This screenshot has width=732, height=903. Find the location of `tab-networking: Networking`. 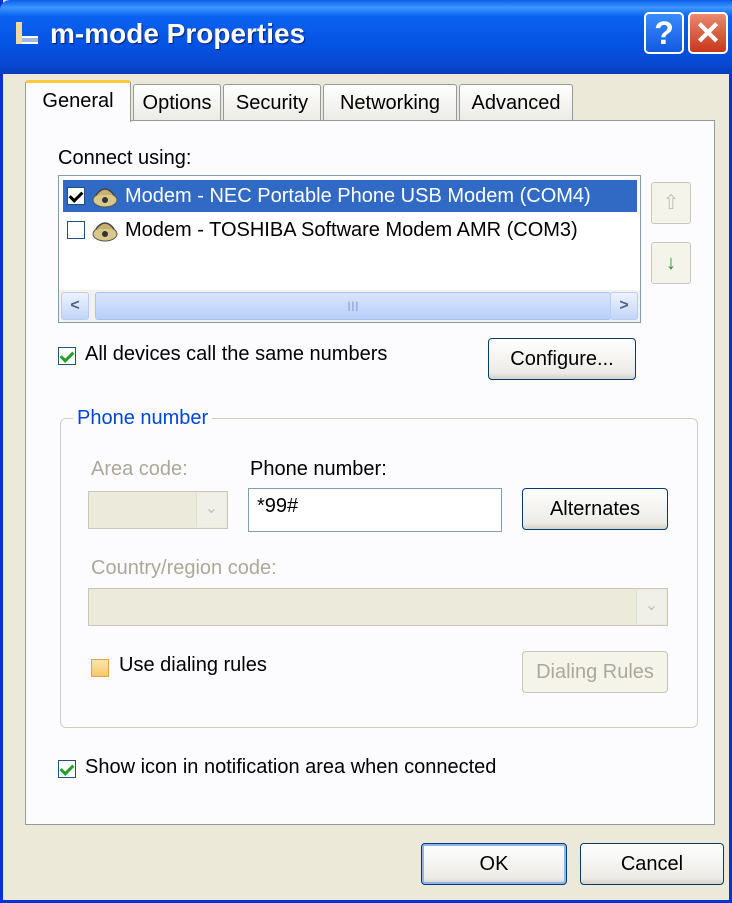

tab-networking: Networking is located at coordinates (390, 102).